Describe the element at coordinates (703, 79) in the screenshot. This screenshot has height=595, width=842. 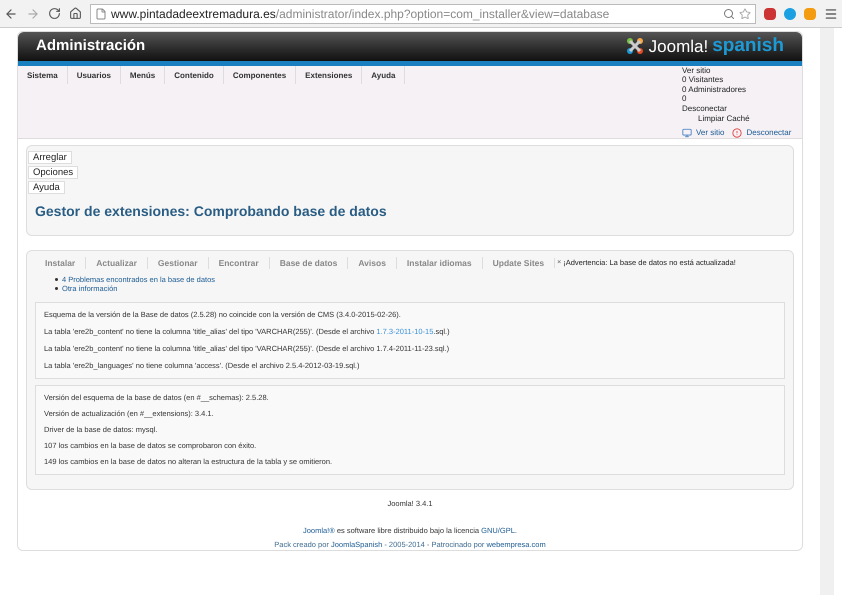
I see `status-text: 0 Visitantes` at that location.